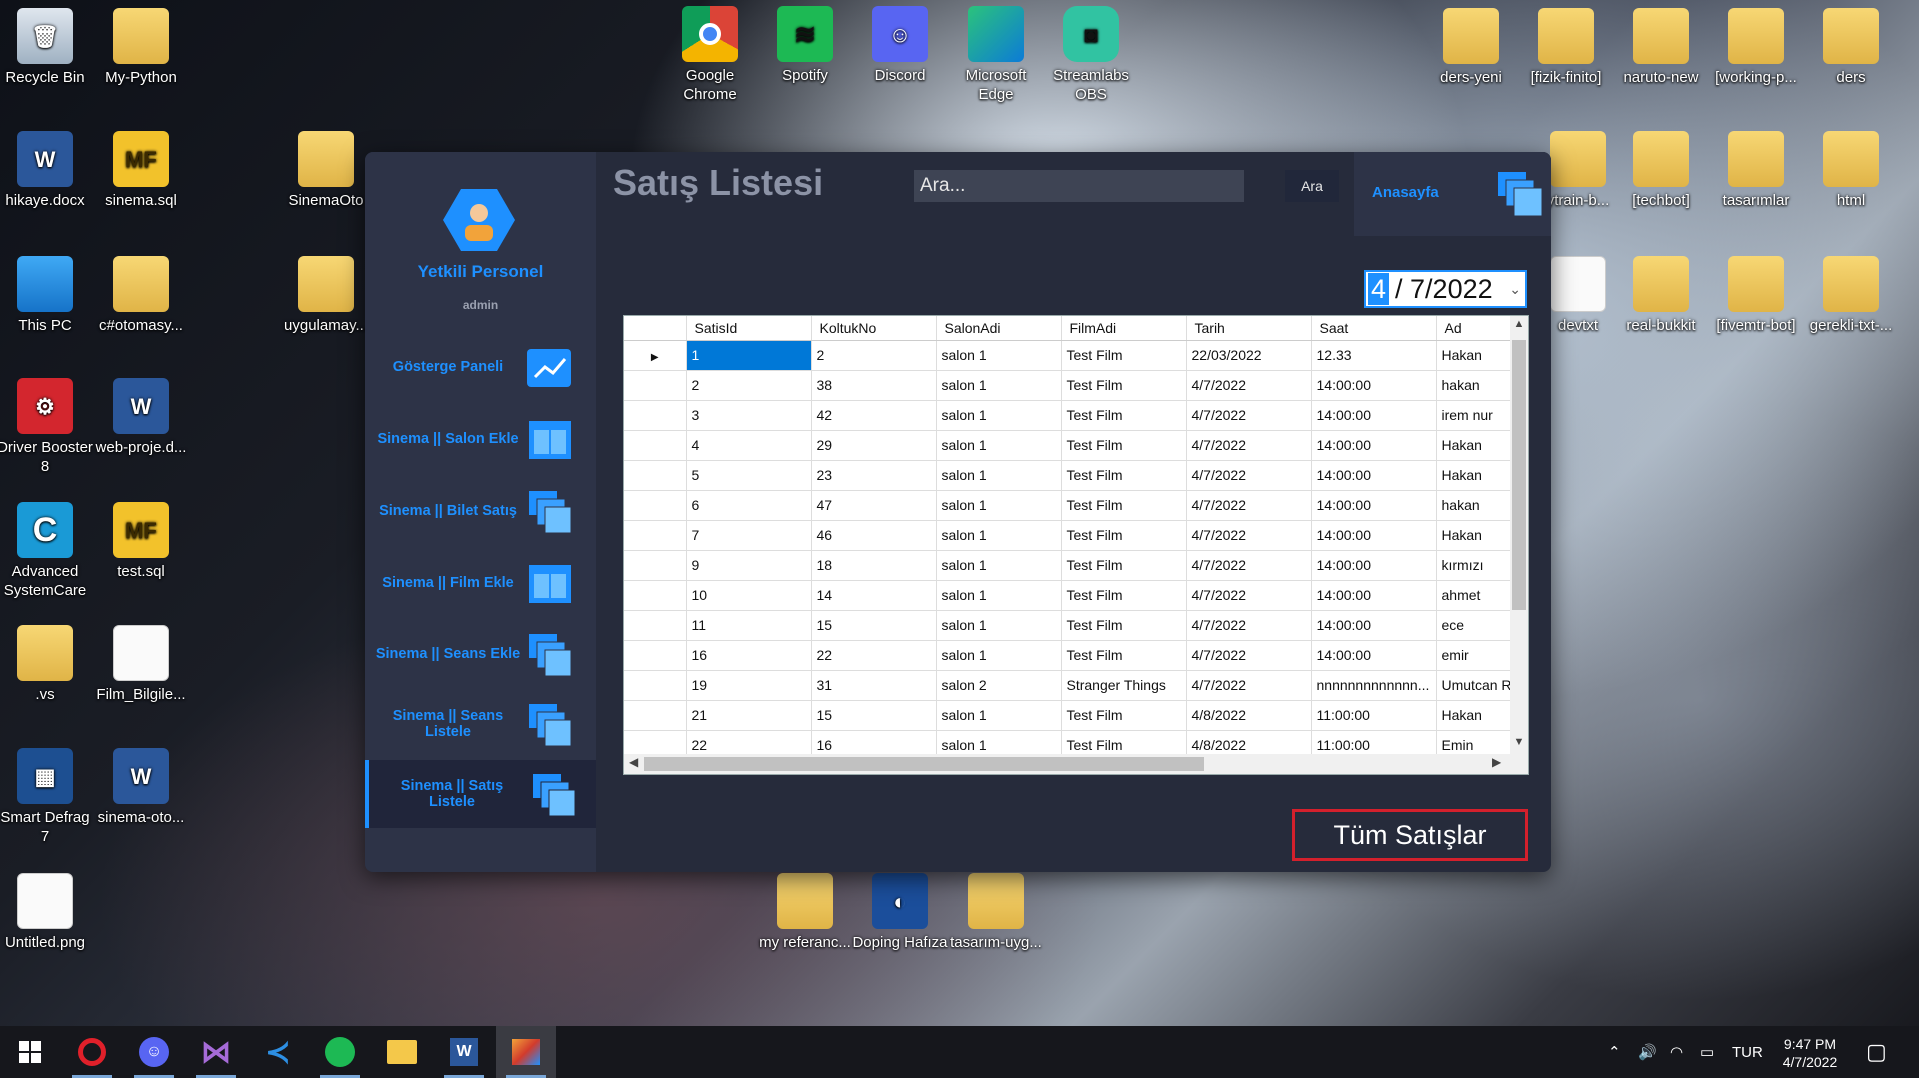 The width and height of the screenshot is (1919, 1078). I want to click on table-cell: ece, so click(1476, 625).